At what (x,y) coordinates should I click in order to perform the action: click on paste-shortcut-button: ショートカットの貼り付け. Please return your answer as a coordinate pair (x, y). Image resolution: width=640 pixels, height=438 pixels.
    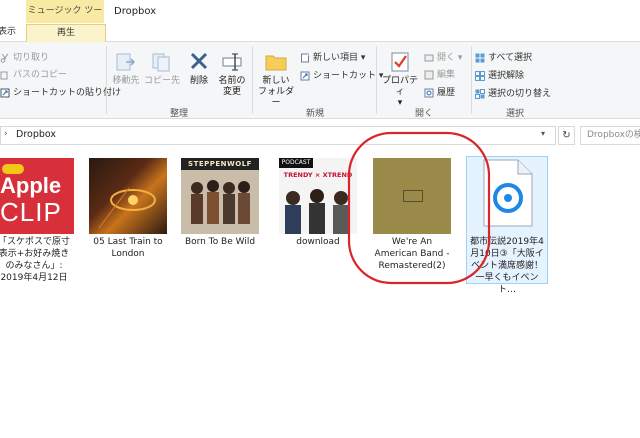
    Looking at the image, I should click on (60, 91).